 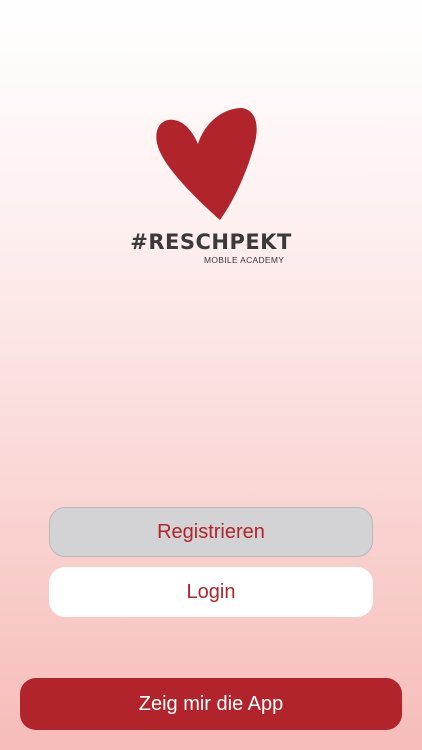 What do you see at coordinates (244, 260) in the screenshot?
I see `brand-tagline: MOBILE ACADEMY` at bounding box center [244, 260].